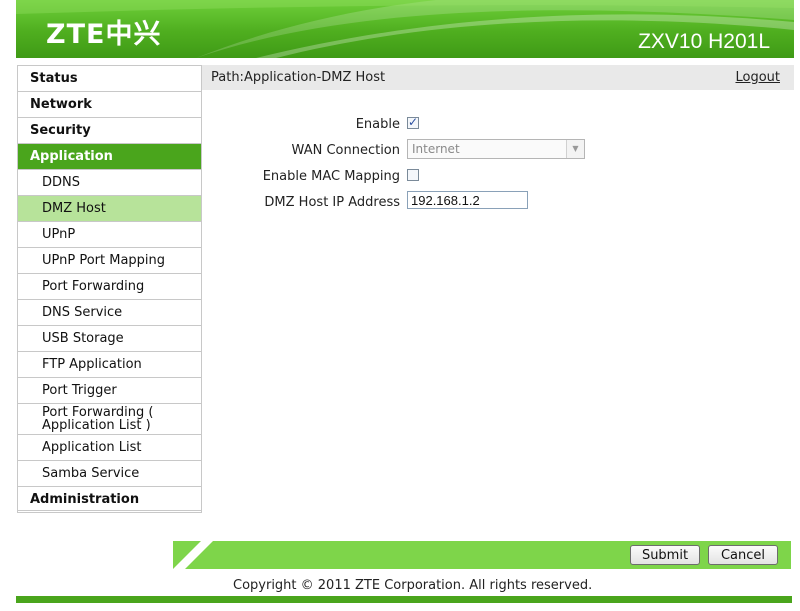 The height and width of the screenshot is (611, 800). Describe the element at coordinates (704, 41) in the screenshot. I see `device-model: ZXV10 H201L` at that location.